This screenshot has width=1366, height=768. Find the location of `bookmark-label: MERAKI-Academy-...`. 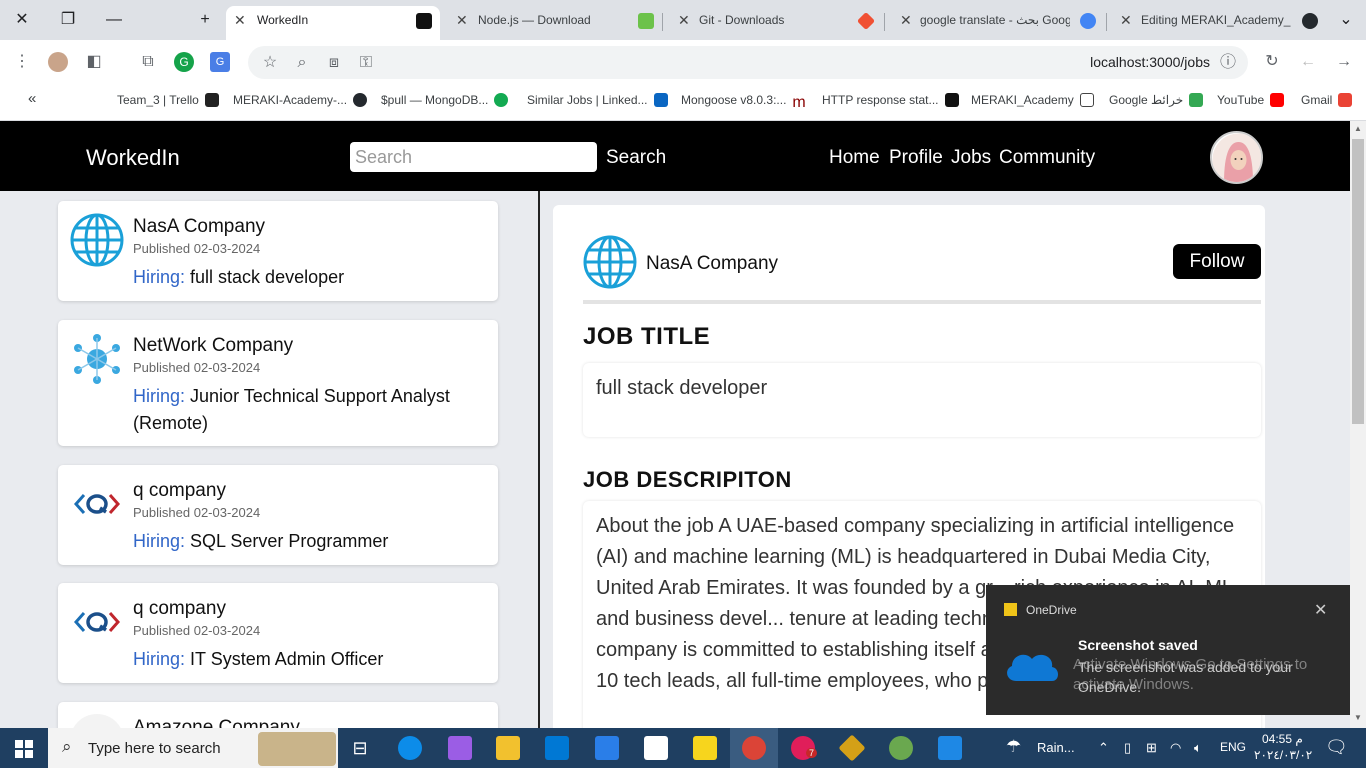

bookmark-label: MERAKI-Academy-... is located at coordinates (290, 100).